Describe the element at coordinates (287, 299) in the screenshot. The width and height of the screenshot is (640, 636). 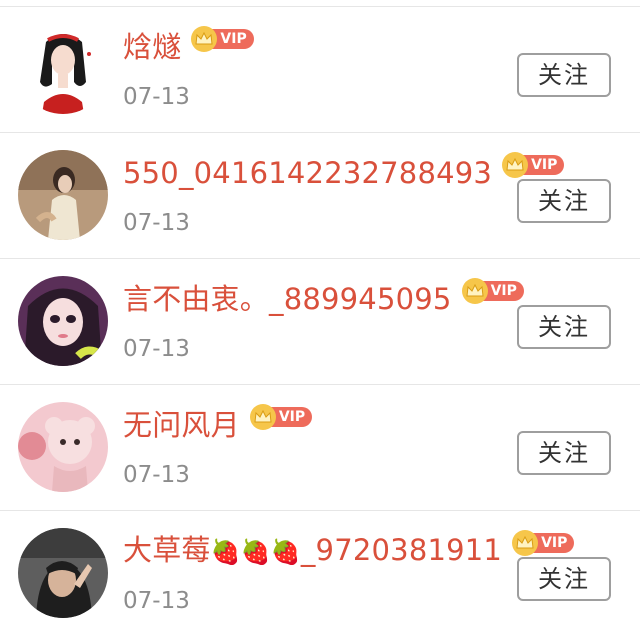
I see `user-name: 言不由衷。_889945095` at that location.